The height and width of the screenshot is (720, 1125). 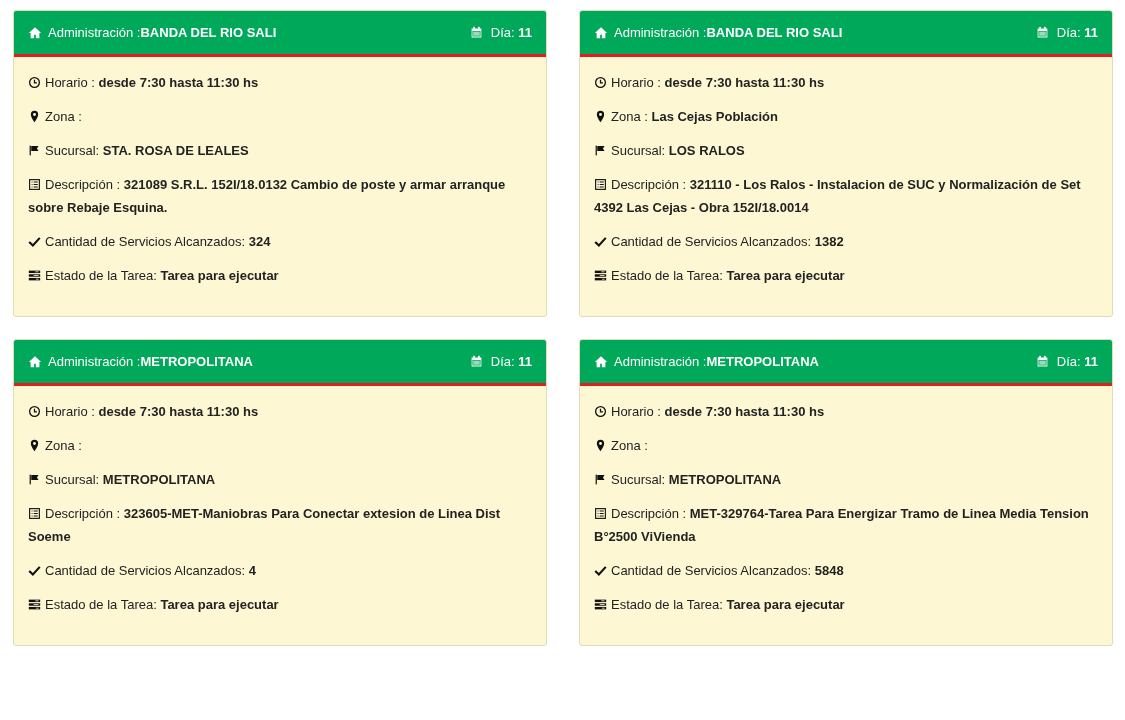 What do you see at coordinates (280, 241) in the screenshot?
I see `field-text: Cantidad de Servicios Alcanzados: 324` at bounding box center [280, 241].